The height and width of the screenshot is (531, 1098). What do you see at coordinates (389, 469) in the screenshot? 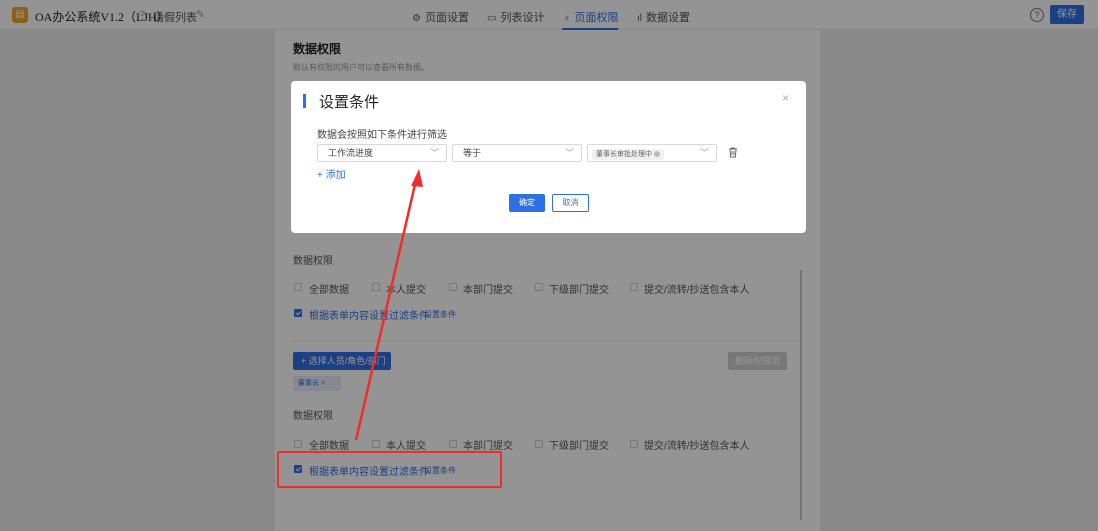
I see `annotation-highlight-box` at bounding box center [389, 469].